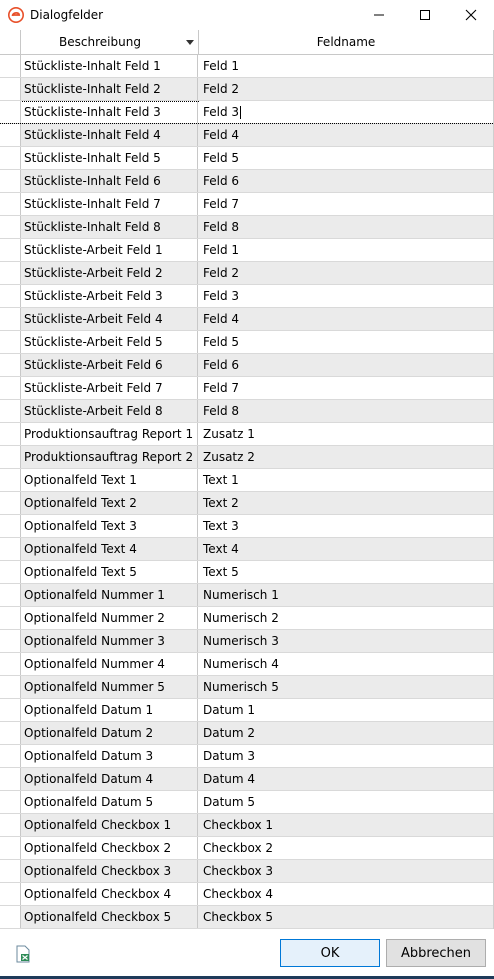 The height and width of the screenshot is (979, 494). What do you see at coordinates (109, 710) in the screenshot?
I see `cell-beschreibung: Optionalfeld Datum 1` at bounding box center [109, 710].